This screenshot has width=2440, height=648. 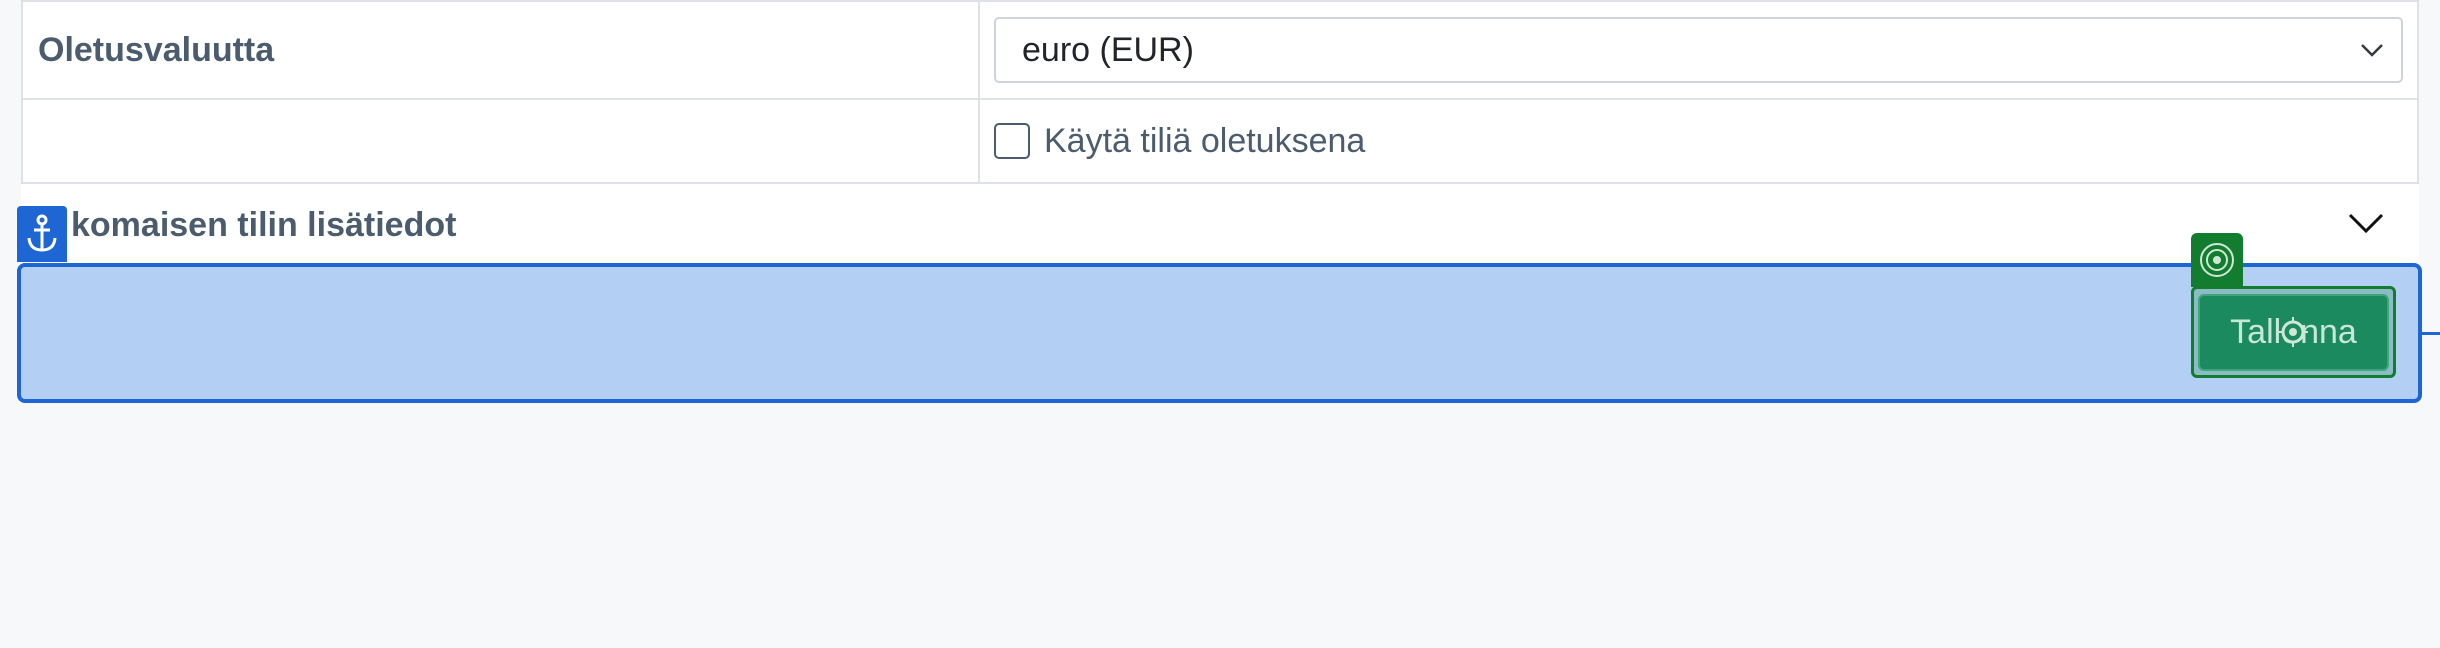 What do you see at coordinates (501, 141) in the screenshot?
I see `default-account-label-cell` at bounding box center [501, 141].